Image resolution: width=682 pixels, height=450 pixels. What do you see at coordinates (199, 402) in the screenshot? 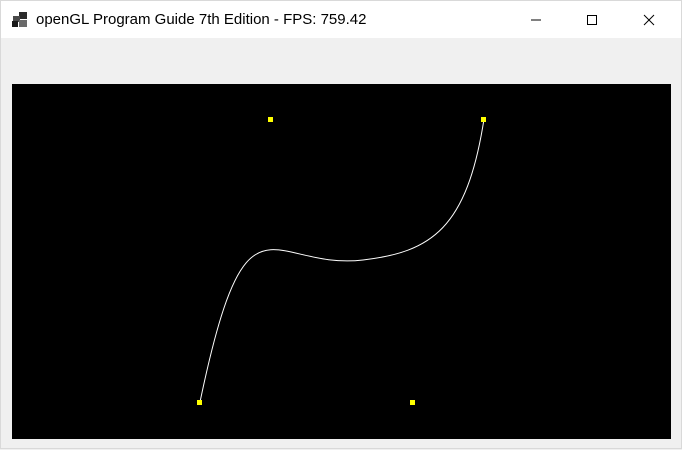
I see `control-point-start` at bounding box center [199, 402].